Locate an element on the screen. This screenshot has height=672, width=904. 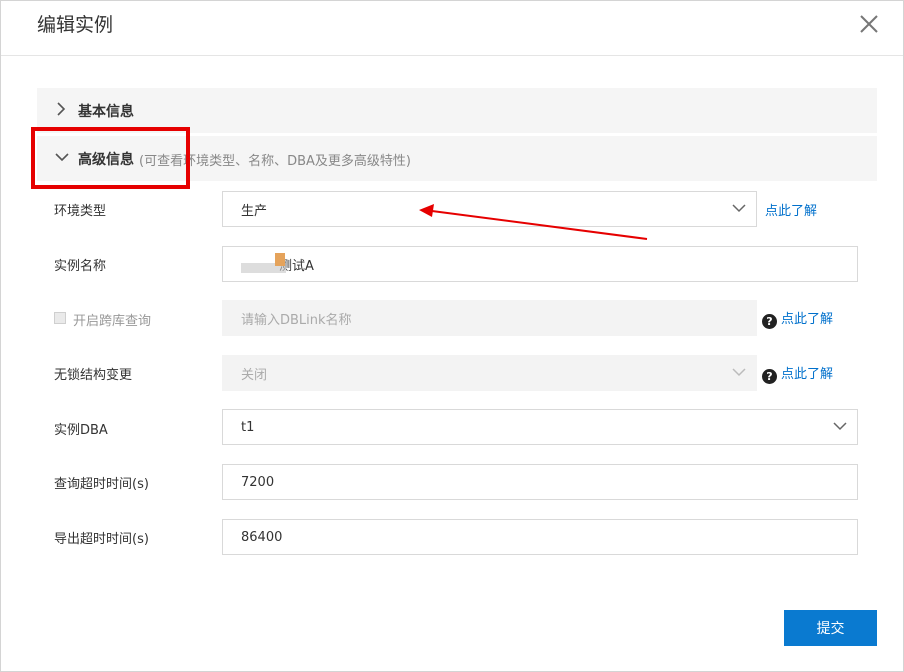
dba-label: 实例DBA is located at coordinates (81, 430).